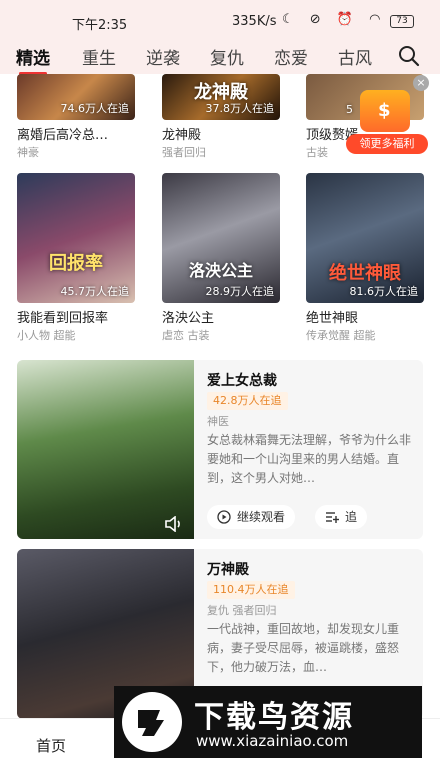 Image resolution: width=440 pixels, height=770 pixels. Describe the element at coordinates (63, 318) in the screenshot. I see `drama-title: 我能看到回报率` at that location.